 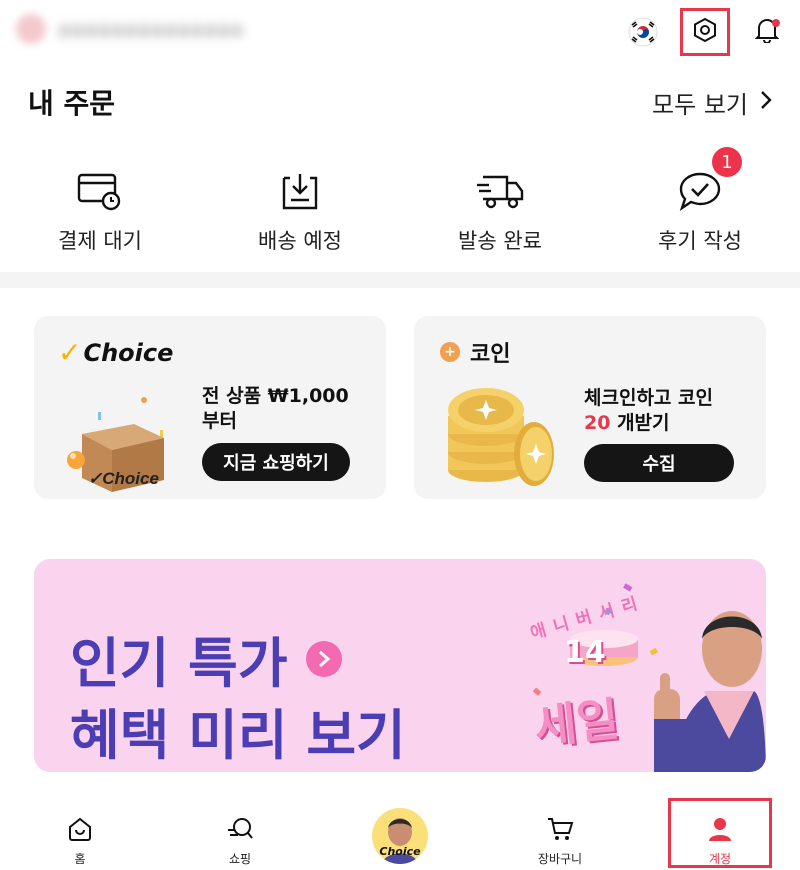 I want to click on nav-label: 쇼핑, so click(x=240, y=859).